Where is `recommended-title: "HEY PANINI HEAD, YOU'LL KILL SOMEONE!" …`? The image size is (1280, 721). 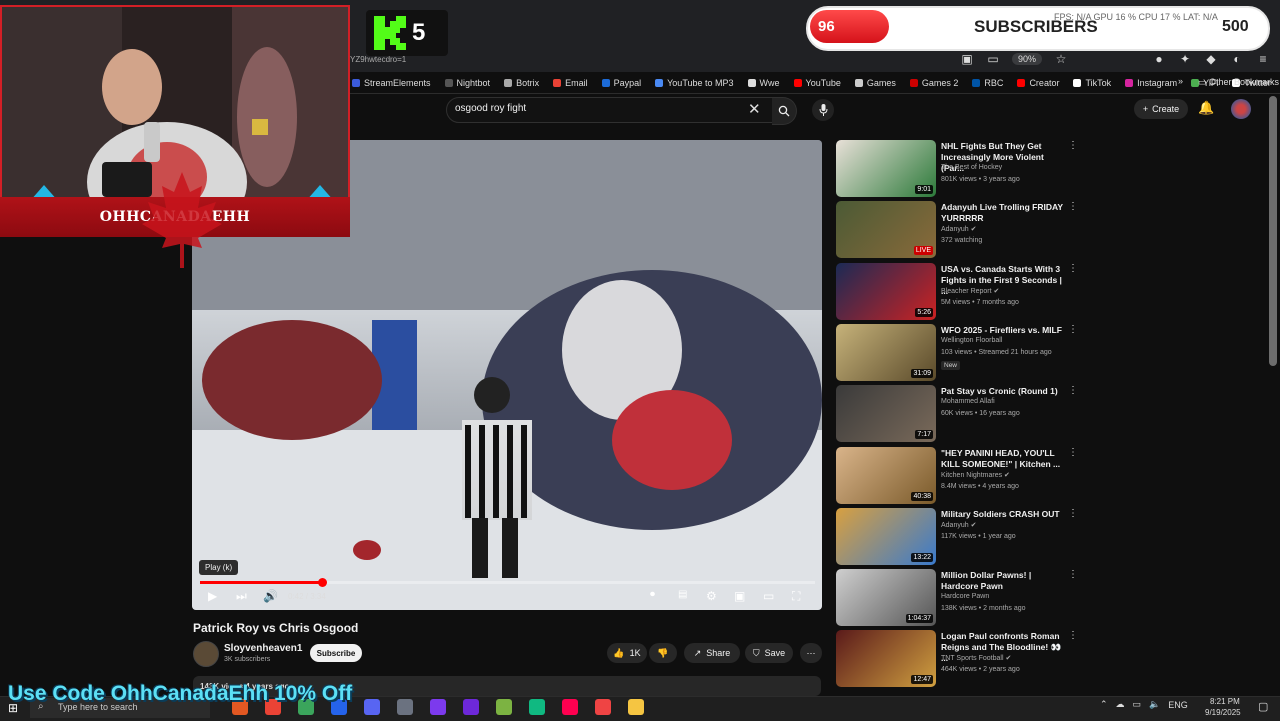
recommended-title: "HEY PANINI HEAD, YOU'LL KILL SOMEONE!" … is located at coordinates (1003, 459).